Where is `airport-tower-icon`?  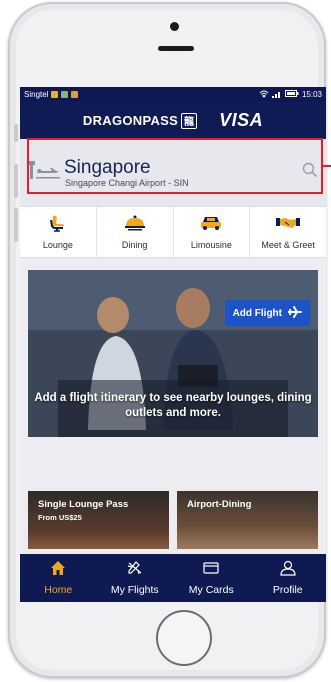
airport-tower-icon is located at coordinates (46, 172).